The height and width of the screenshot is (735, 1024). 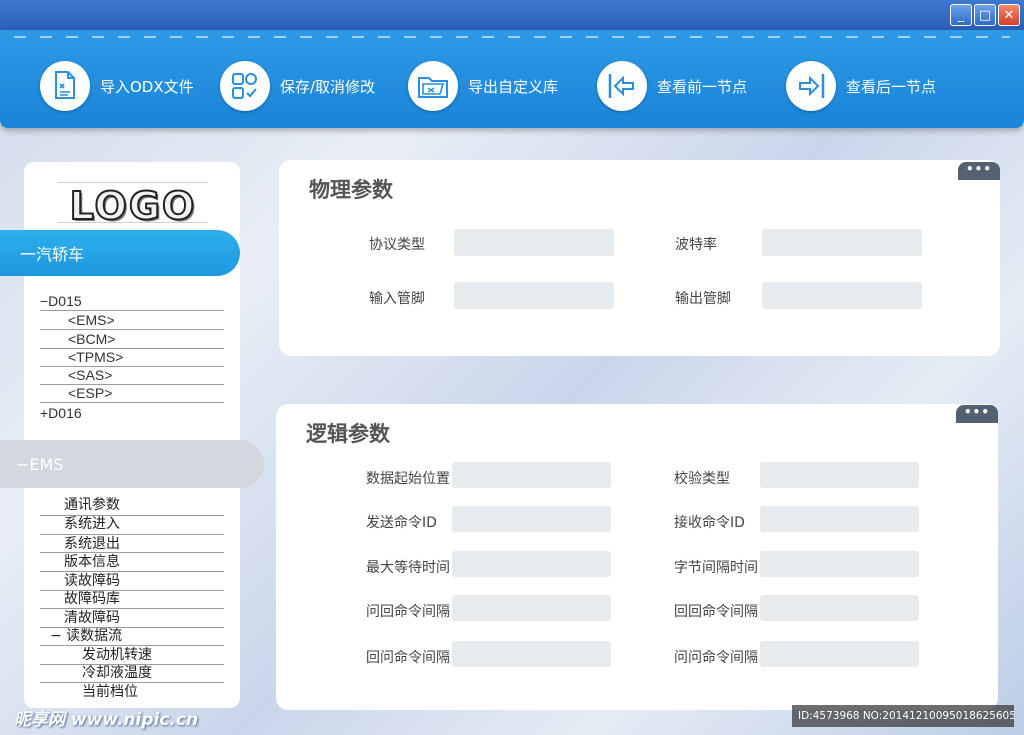 What do you see at coordinates (147, 86) in the screenshot?
I see `import-odx-label: 导入ODX文件` at bounding box center [147, 86].